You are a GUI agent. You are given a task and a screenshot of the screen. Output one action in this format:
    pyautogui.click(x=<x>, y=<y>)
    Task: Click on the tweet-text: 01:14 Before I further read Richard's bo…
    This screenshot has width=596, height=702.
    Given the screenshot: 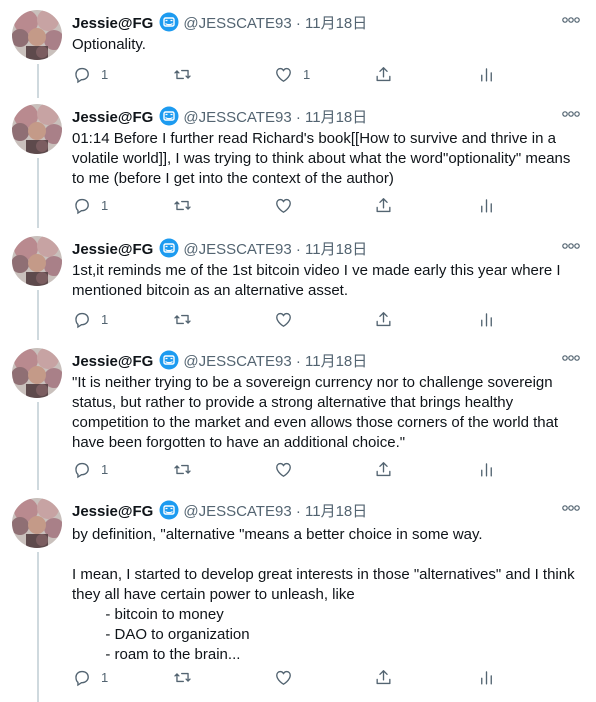 What is the action you would take?
    pyautogui.click(x=323, y=158)
    